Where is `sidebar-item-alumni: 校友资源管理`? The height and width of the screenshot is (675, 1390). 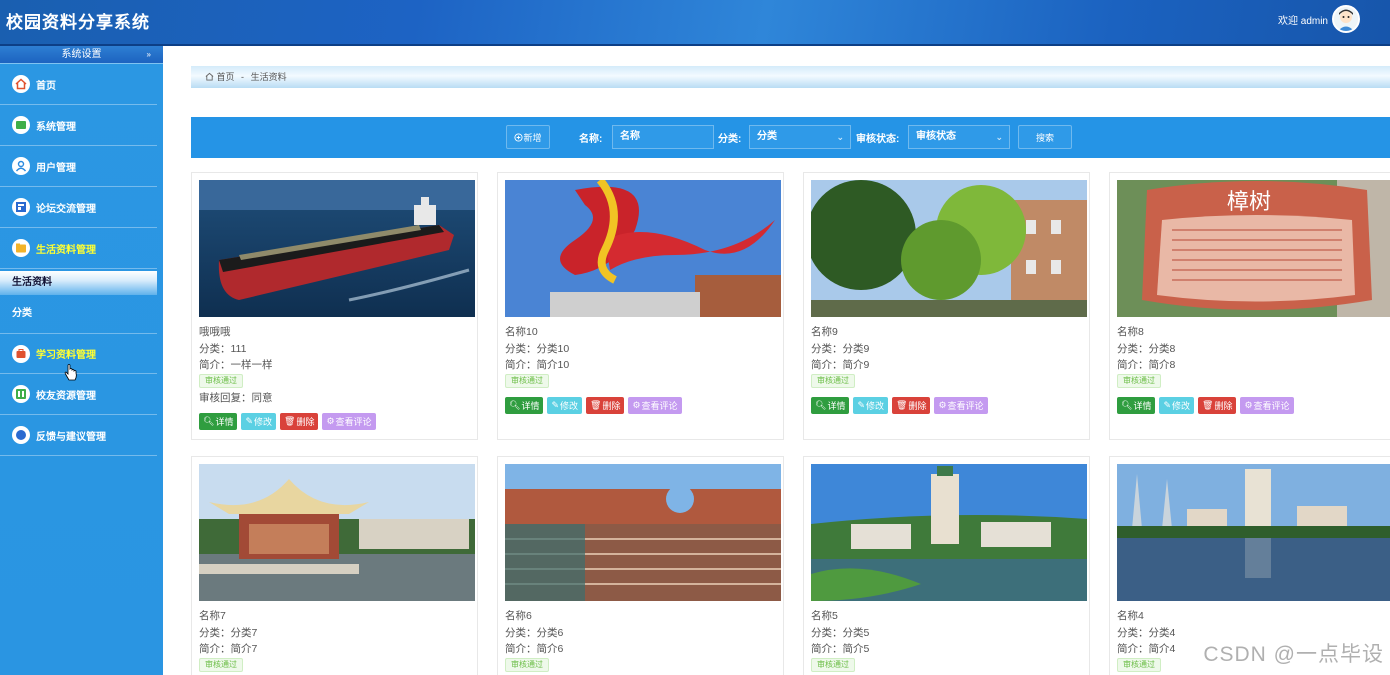 sidebar-item-alumni: 校友资源管理 is located at coordinates (78, 394).